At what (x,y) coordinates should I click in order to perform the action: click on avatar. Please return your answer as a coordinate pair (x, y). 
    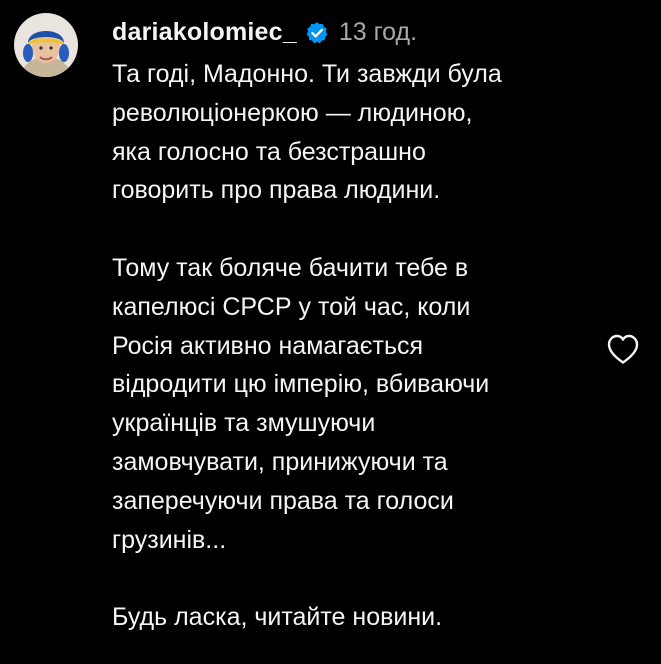
    Looking at the image, I should click on (46, 45).